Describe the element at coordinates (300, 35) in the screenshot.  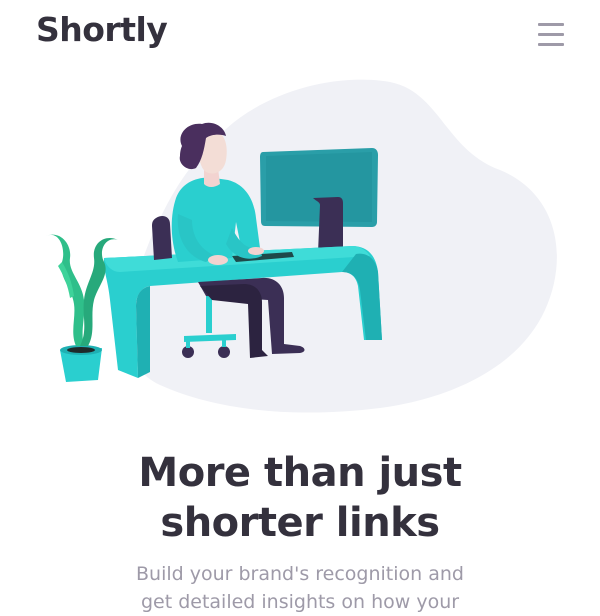
I see `site-header: Shortly` at that location.